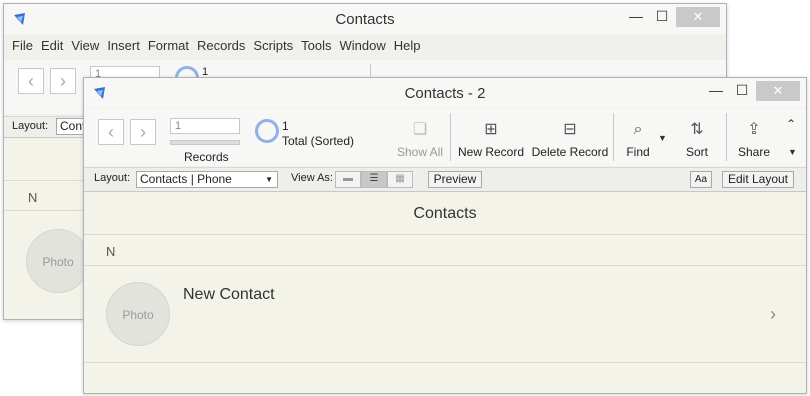 This screenshot has height=396, width=810. I want to click on menu-view: View, so click(85, 45).